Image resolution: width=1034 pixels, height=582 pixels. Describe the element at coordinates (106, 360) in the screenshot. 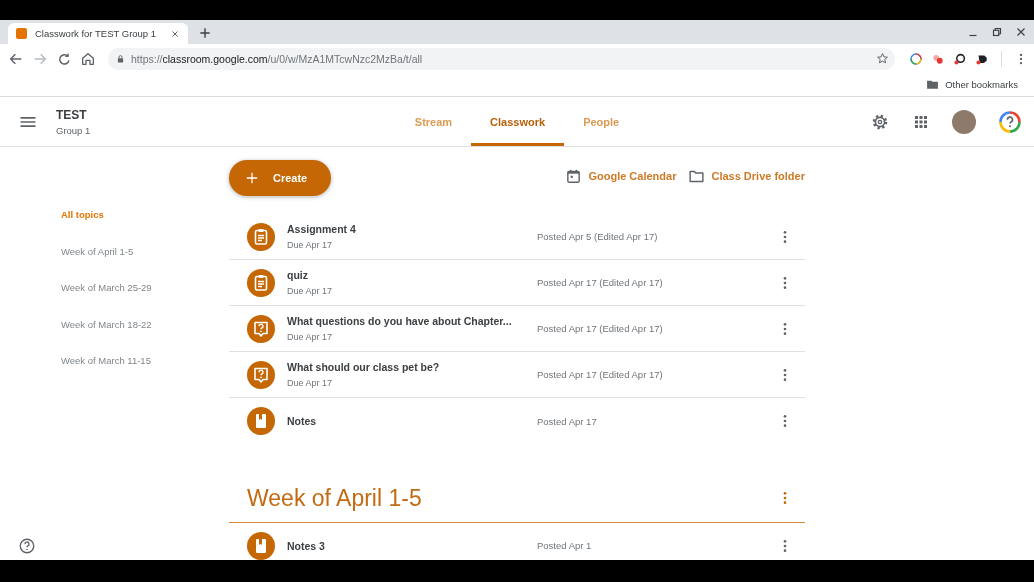

I see `topic-link: Week of March 11-15` at that location.